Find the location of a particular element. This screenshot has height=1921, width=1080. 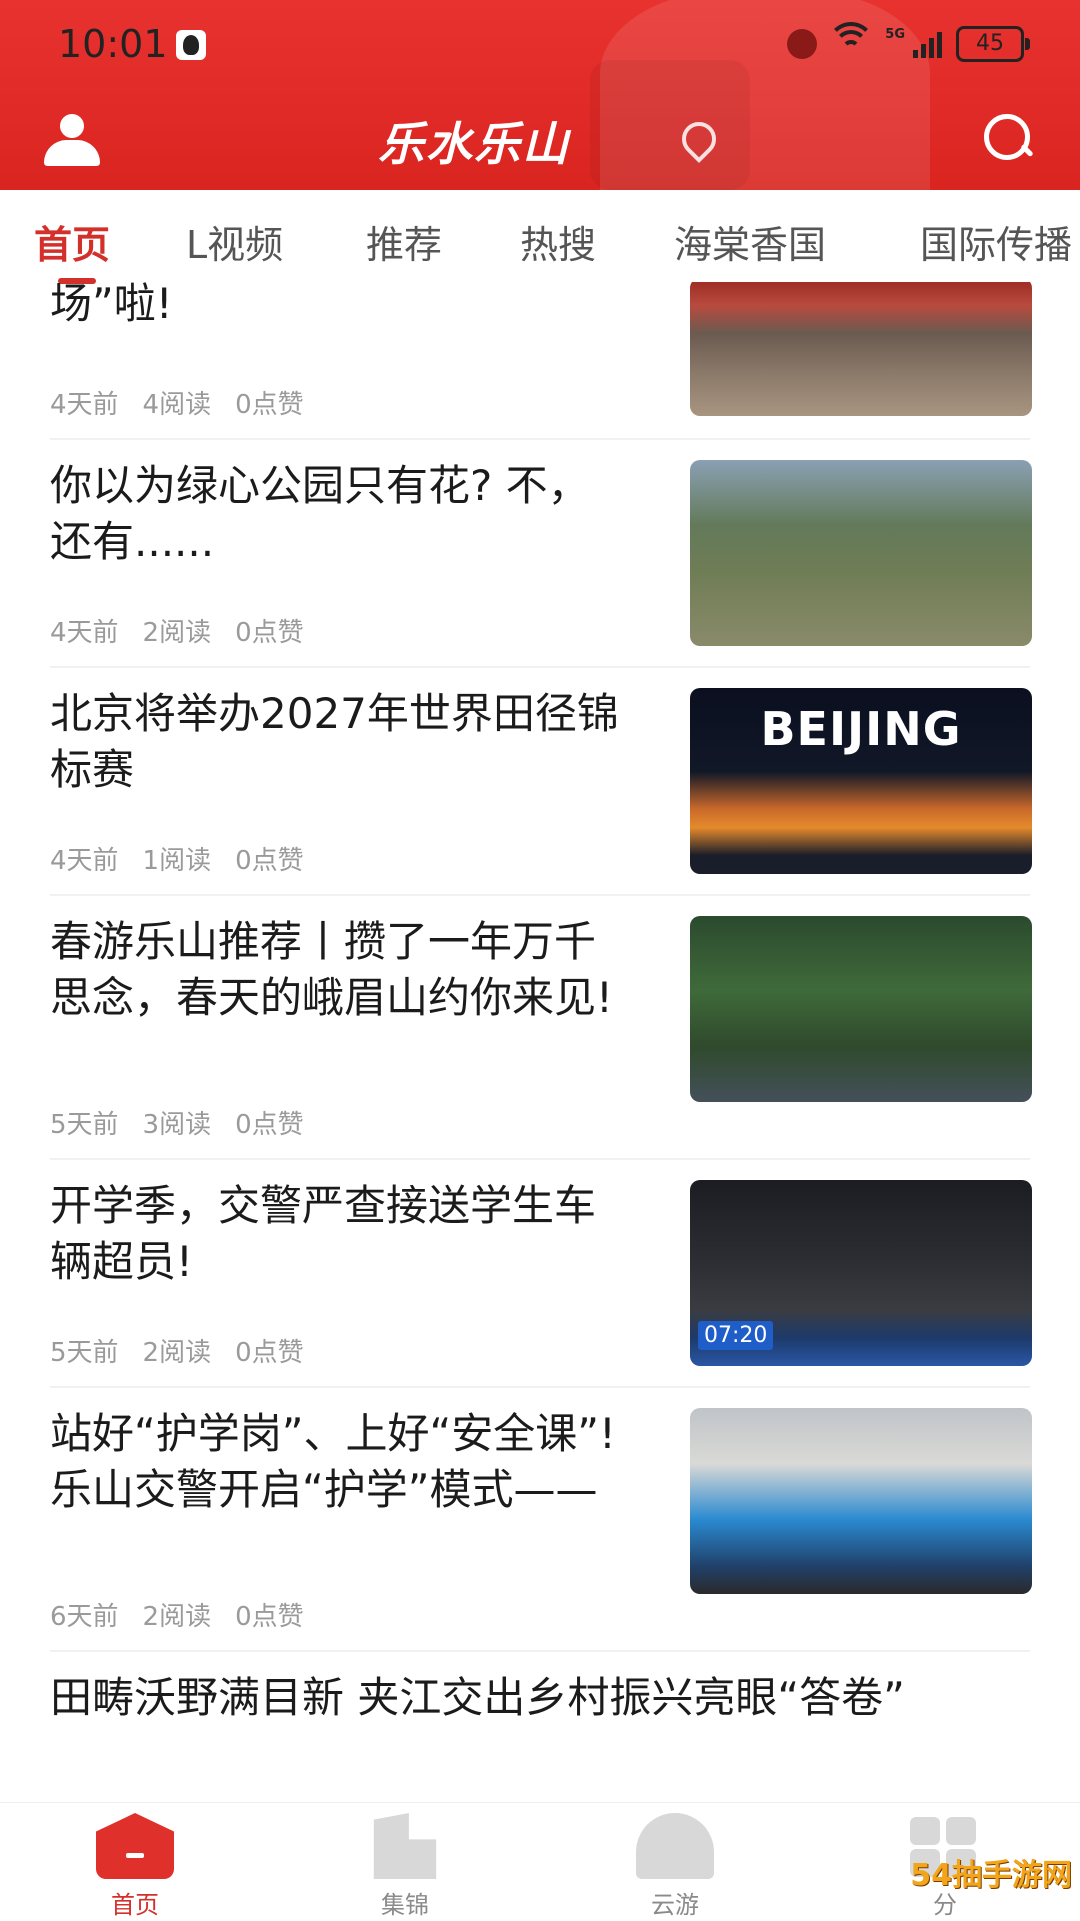

nav-home: 首页 is located at coordinates (135, 1862).